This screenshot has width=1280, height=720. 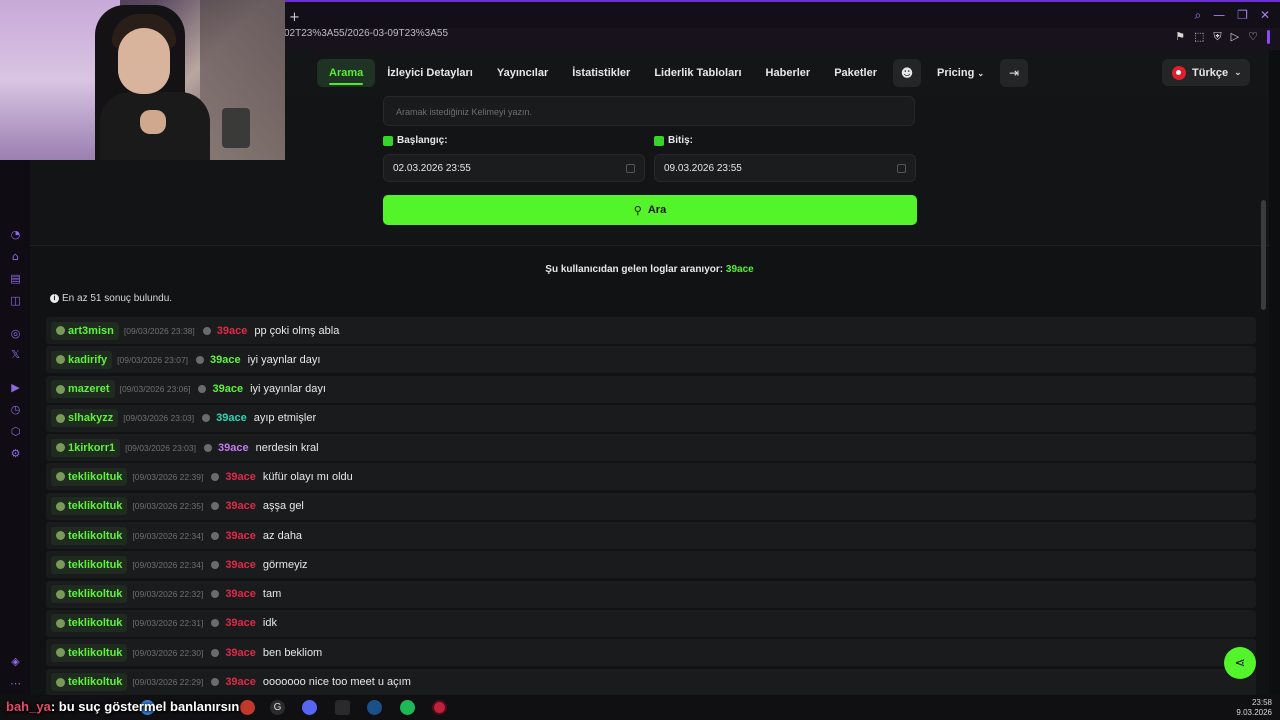 What do you see at coordinates (1014, 73) in the screenshot?
I see `login-button: ⇥` at bounding box center [1014, 73].